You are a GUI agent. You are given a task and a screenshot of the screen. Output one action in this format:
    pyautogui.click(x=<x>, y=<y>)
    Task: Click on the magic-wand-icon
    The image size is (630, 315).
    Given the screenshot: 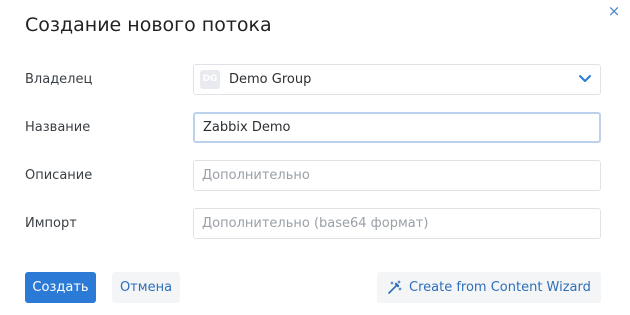 What is the action you would take?
    pyautogui.click(x=395, y=287)
    